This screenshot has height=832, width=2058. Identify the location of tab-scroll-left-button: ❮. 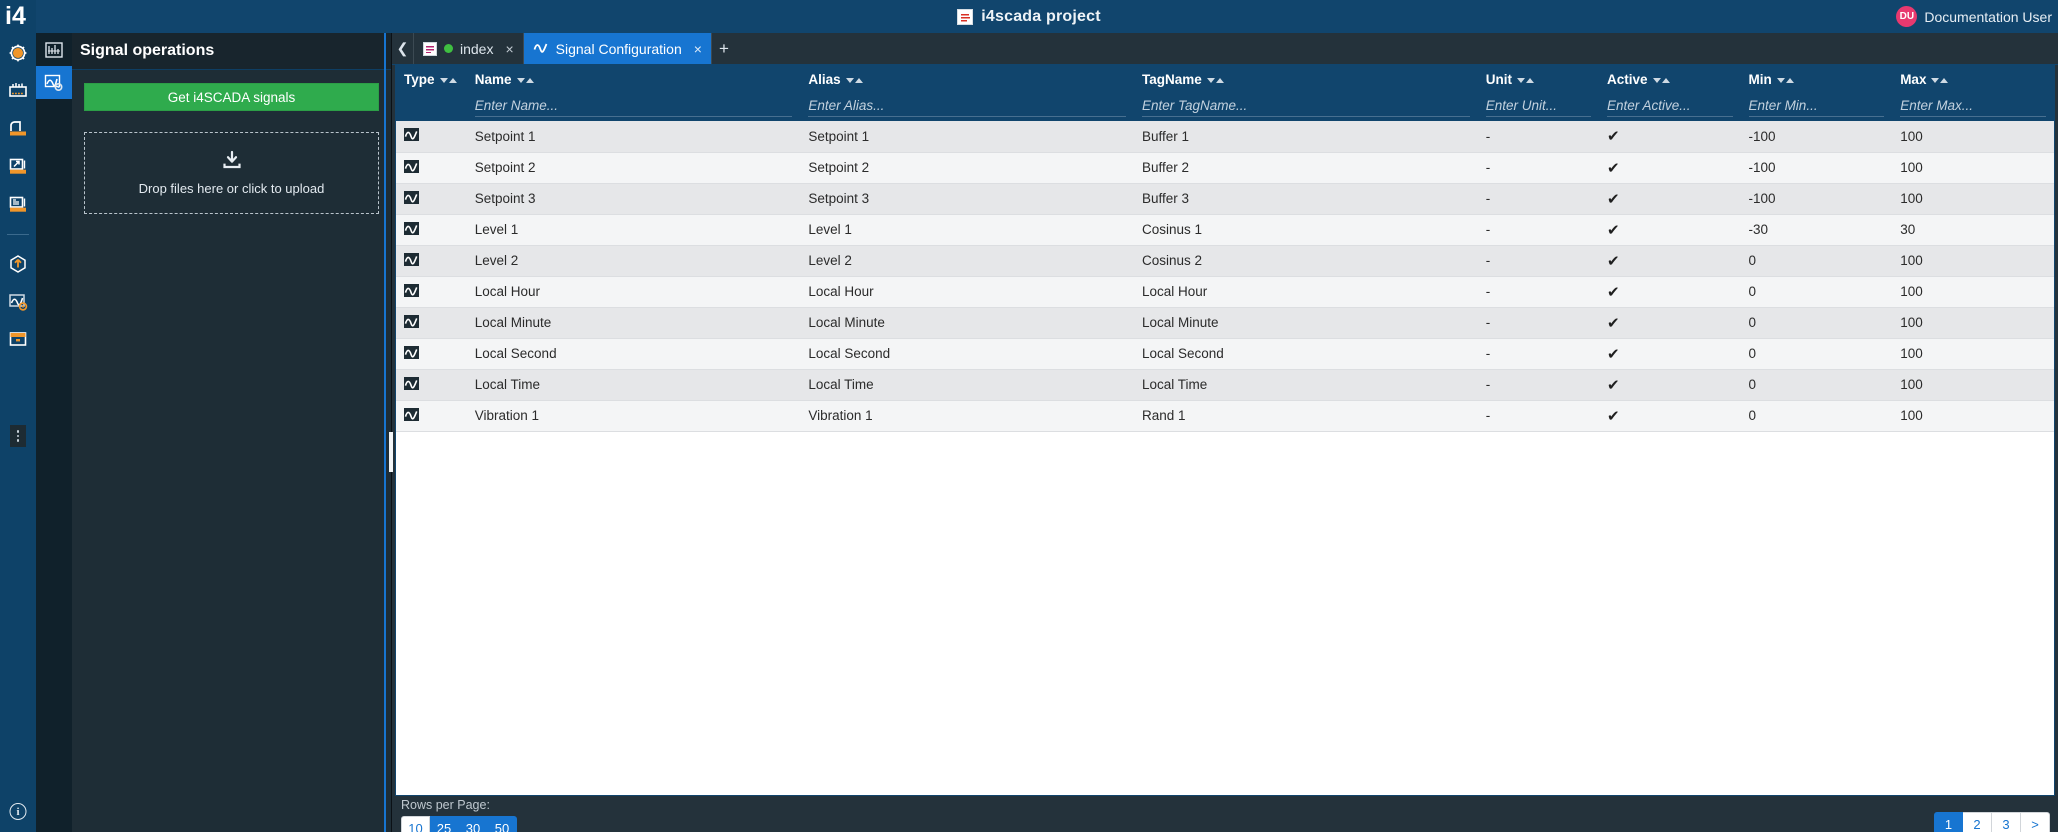
(403, 48).